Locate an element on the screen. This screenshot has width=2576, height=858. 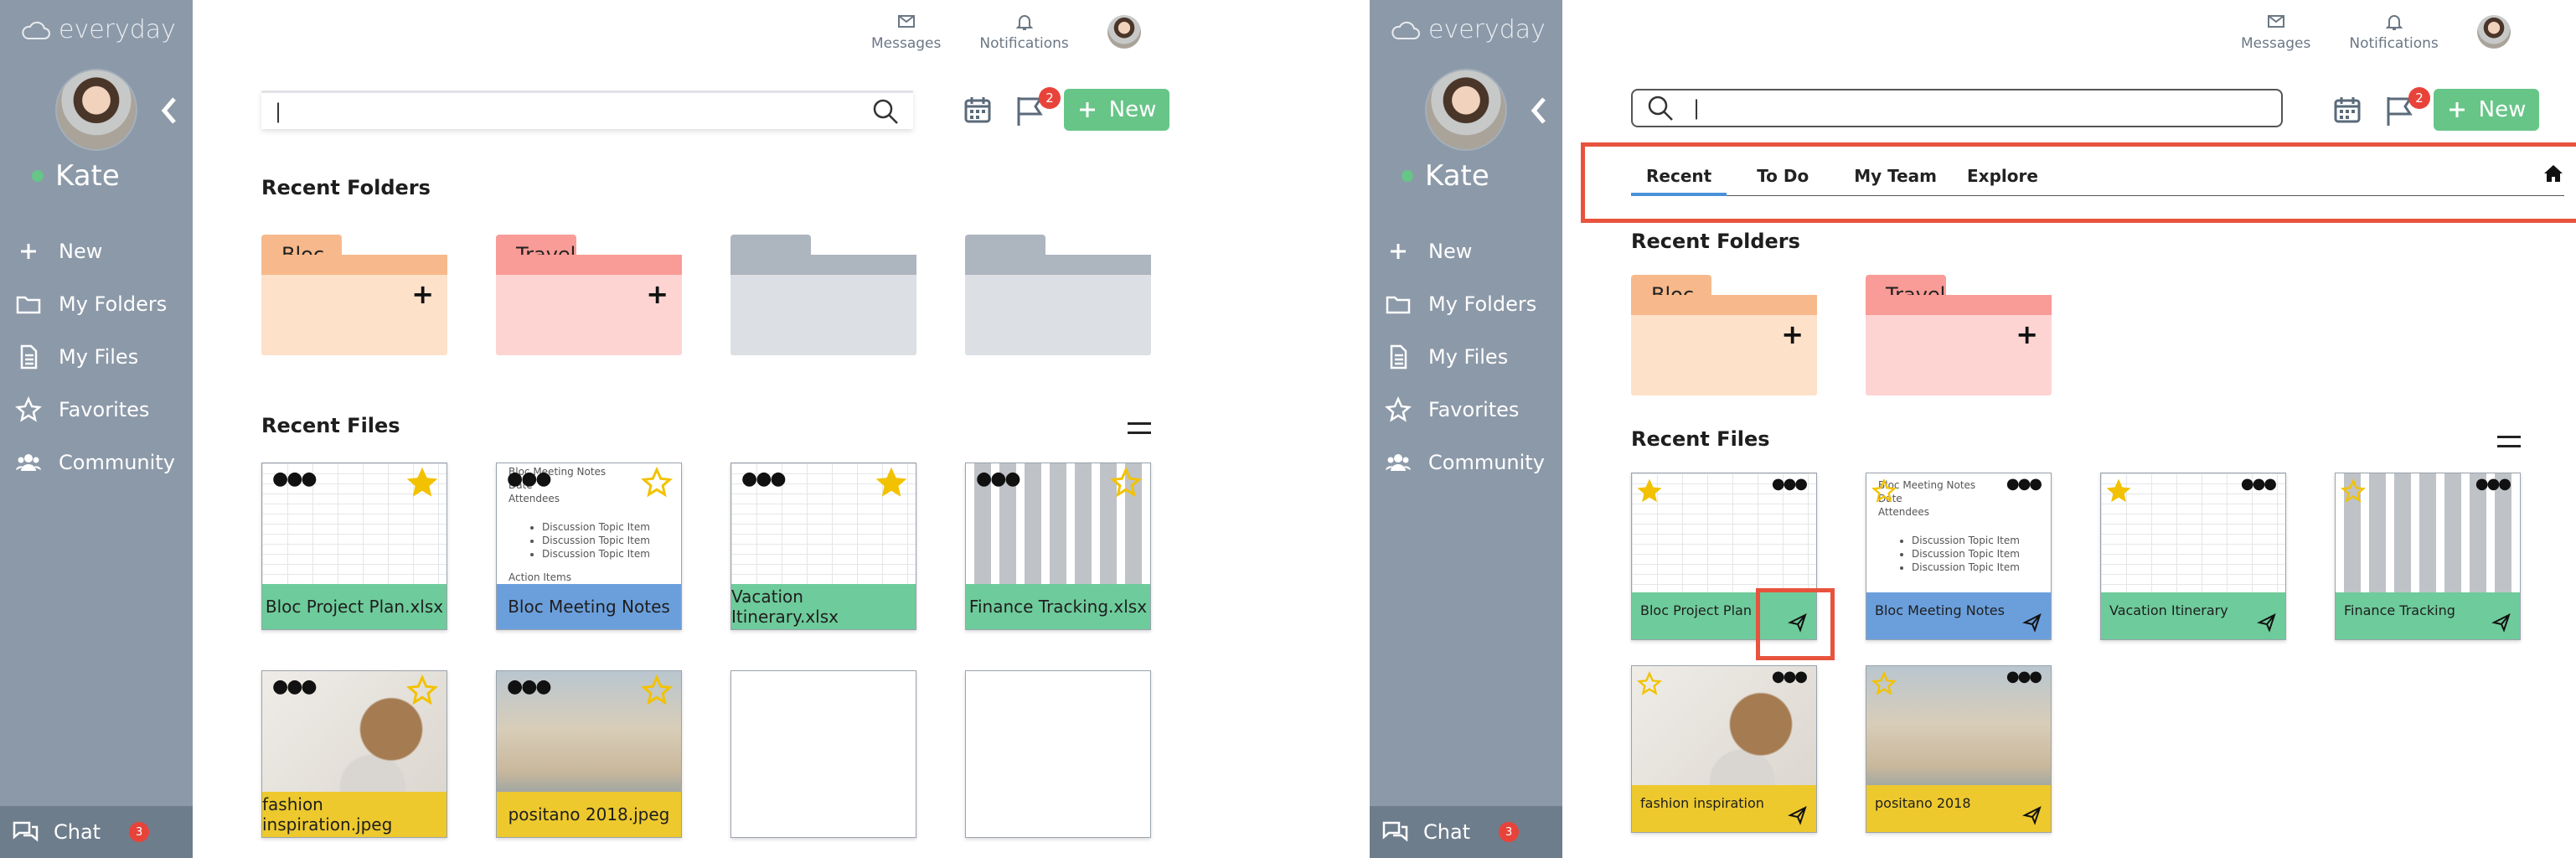
plus-icon is located at coordinates (2457, 110).